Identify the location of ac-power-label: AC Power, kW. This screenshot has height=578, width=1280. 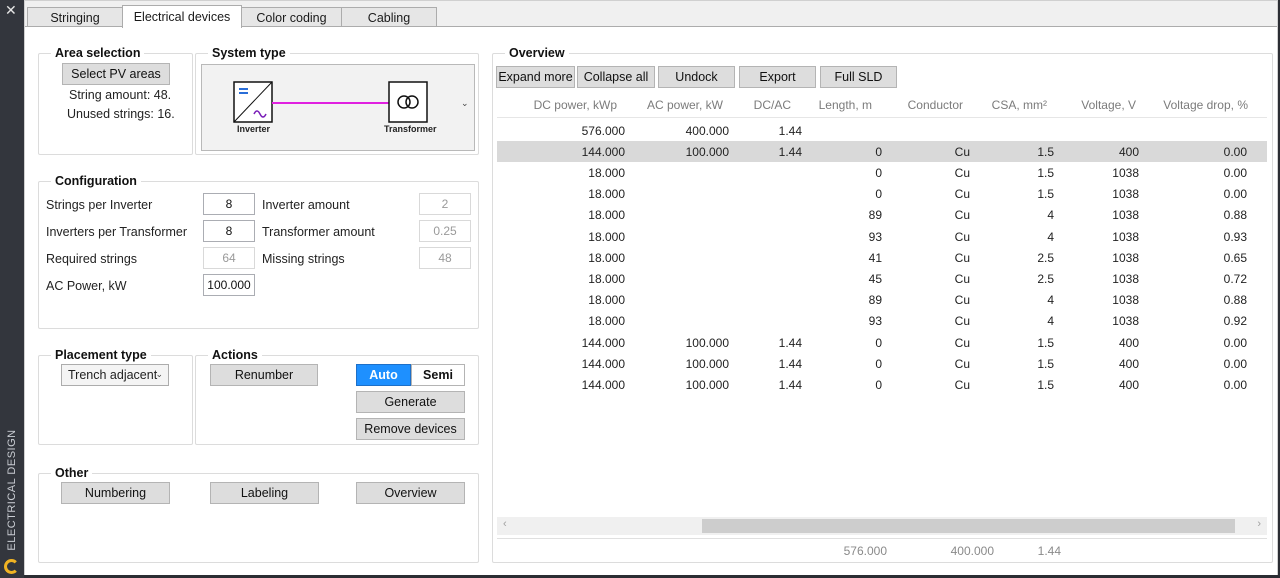
(86, 286).